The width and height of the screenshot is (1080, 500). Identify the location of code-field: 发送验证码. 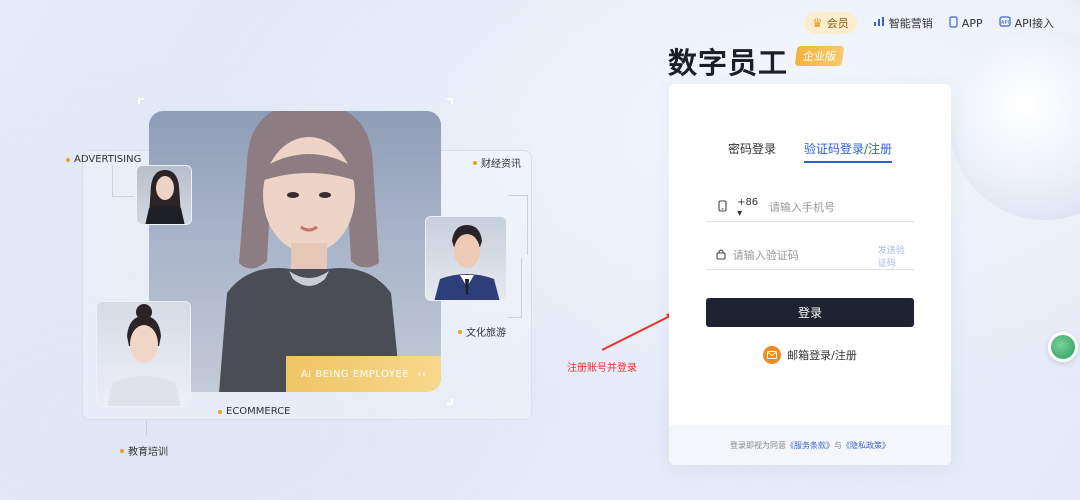
(810, 256).